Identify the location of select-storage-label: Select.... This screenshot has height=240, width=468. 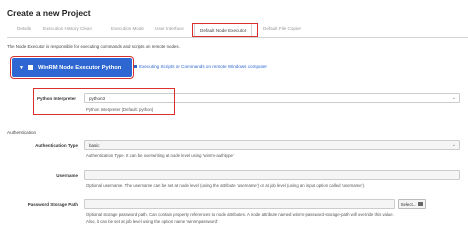
(408, 204).